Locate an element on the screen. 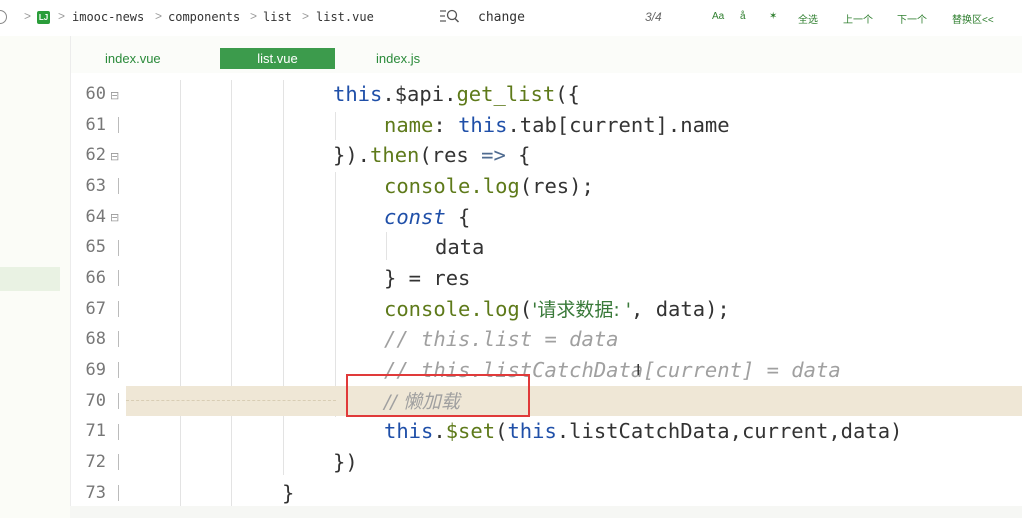 The width and height of the screenshot is (1022, 518). breadcrumb-item: list.vue is located at coordinates (345, 17).